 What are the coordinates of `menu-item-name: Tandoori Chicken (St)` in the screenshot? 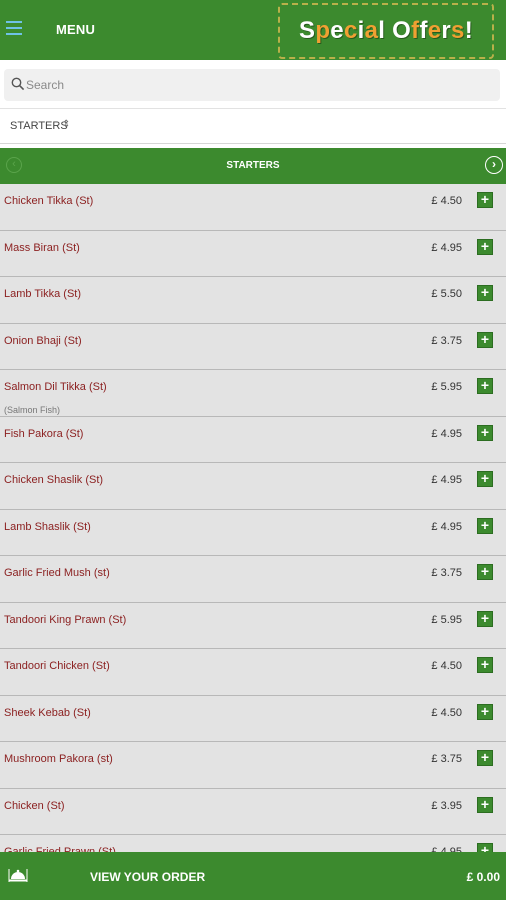 It's located at (57, 666).